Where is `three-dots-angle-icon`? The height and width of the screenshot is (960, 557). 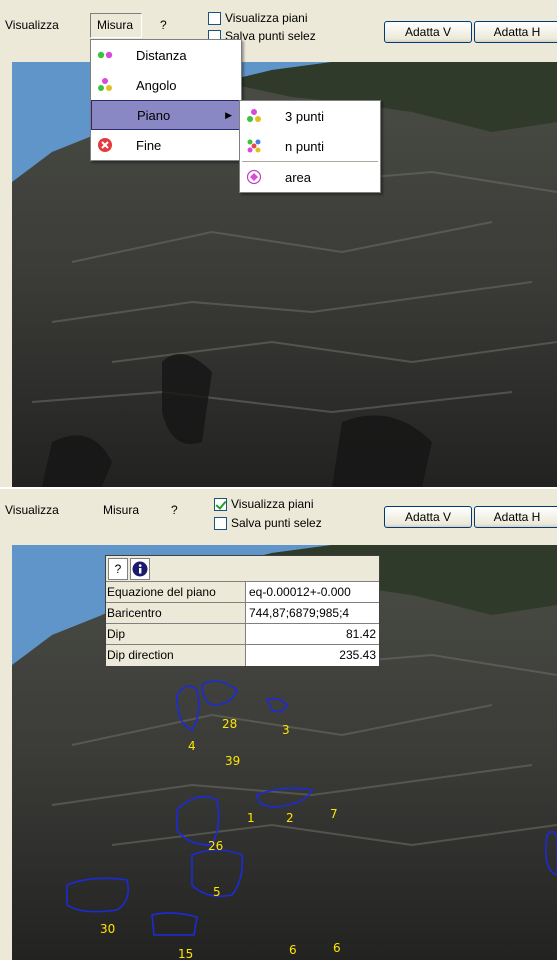 three-dots-angle-icon is located at coordinates (105, 85).